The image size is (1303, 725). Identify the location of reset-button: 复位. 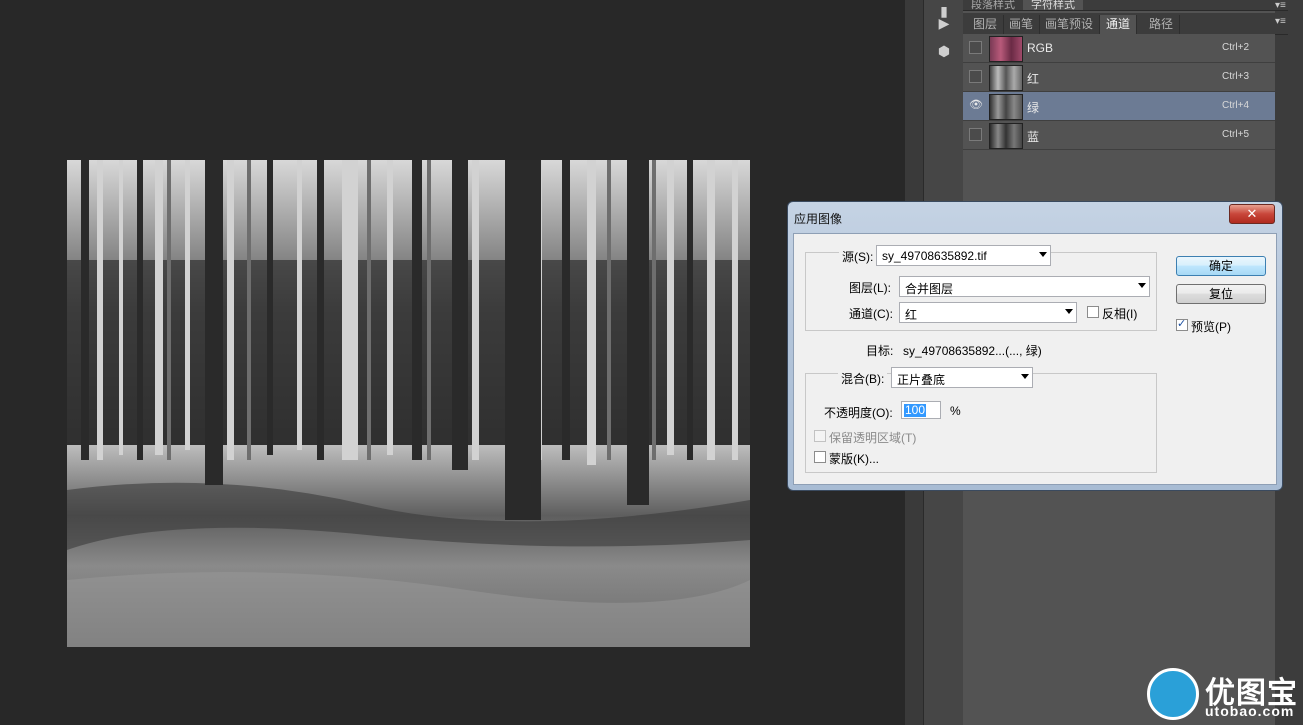
(1221, 294).